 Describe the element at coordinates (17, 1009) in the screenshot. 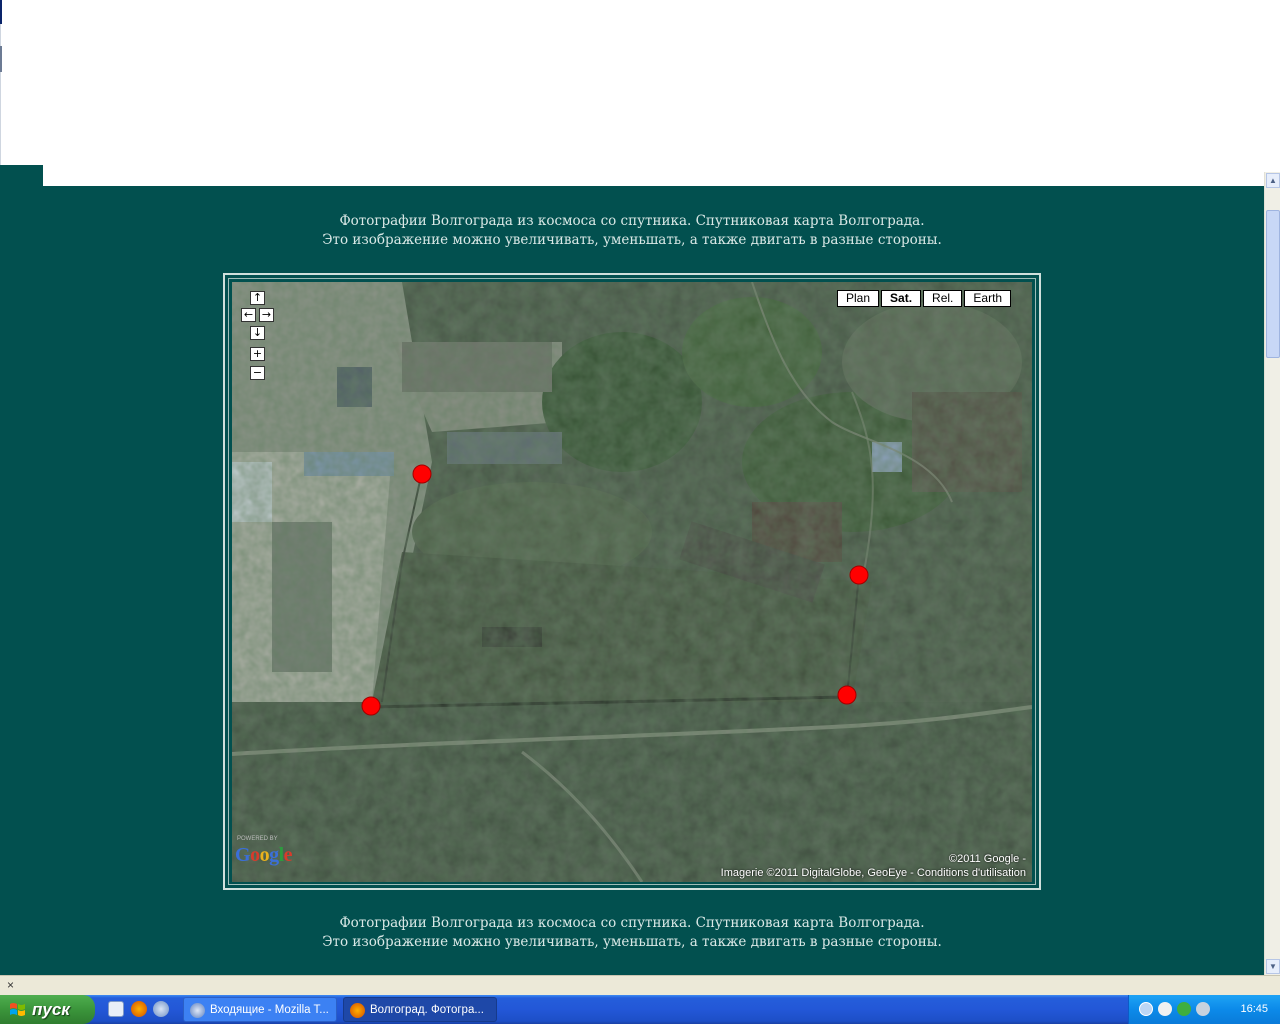

I see `windows-flag-icon` at that location.